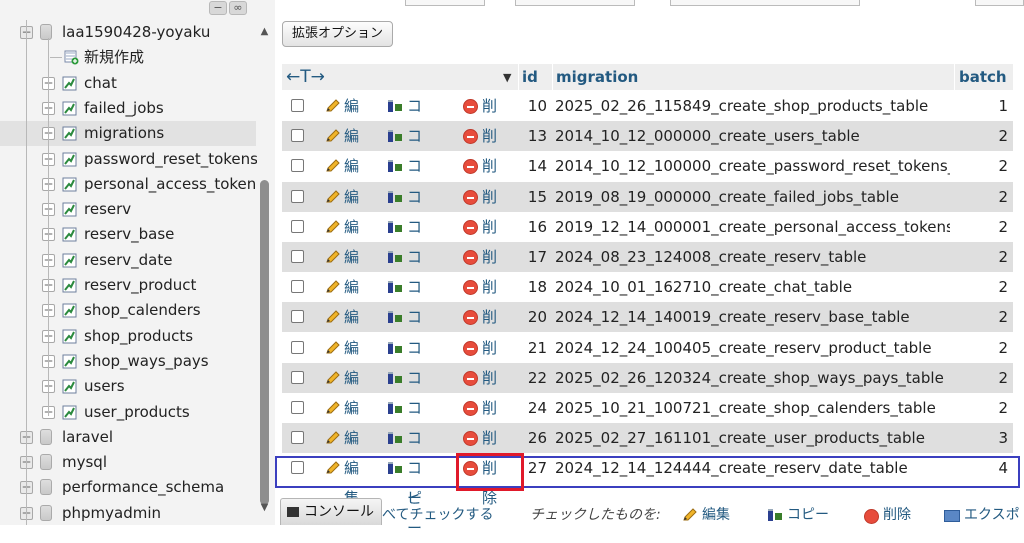  Describe the element at coordinates (537, 287) in the screenshot. I see `cell-id: 18` at that location.